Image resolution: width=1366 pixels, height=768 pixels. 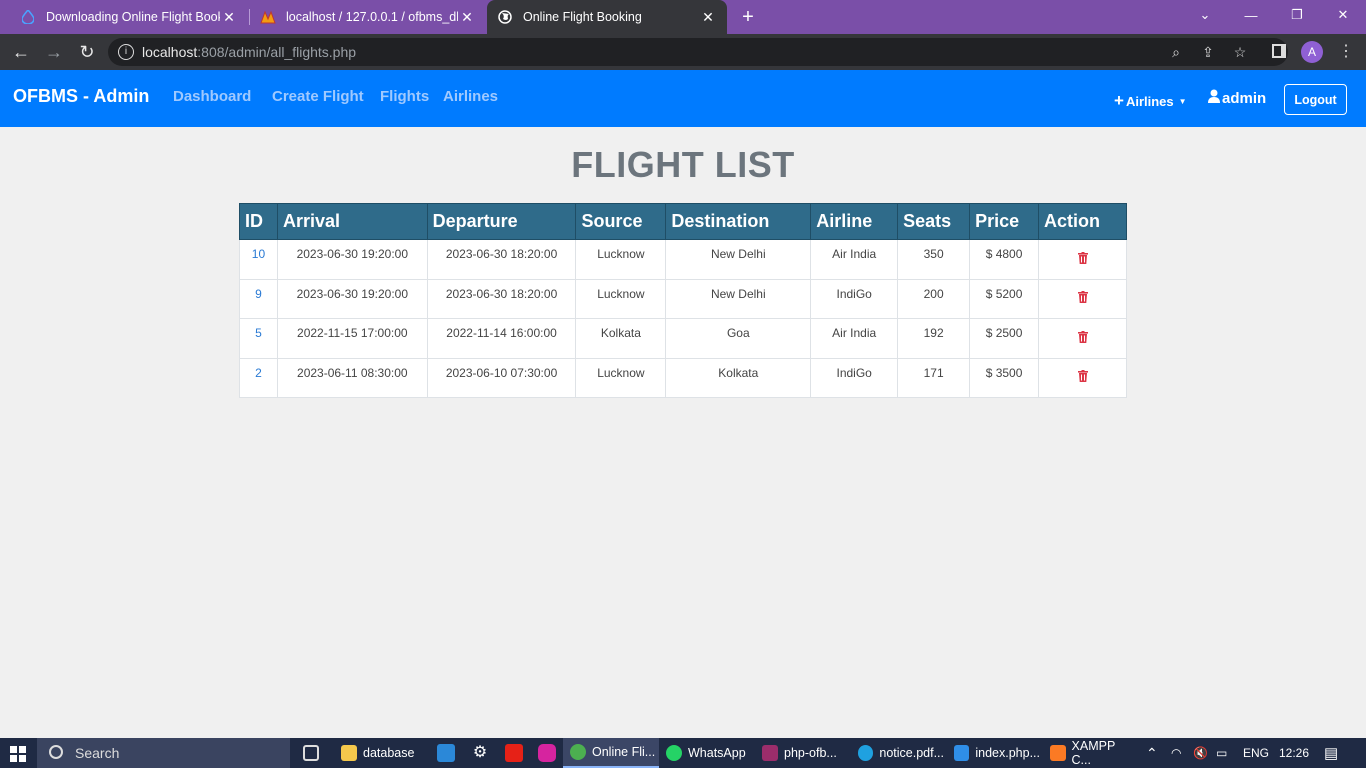 I want to click on airlines-dropdown: + Airlines ▼, so click(x=1150, y=101).